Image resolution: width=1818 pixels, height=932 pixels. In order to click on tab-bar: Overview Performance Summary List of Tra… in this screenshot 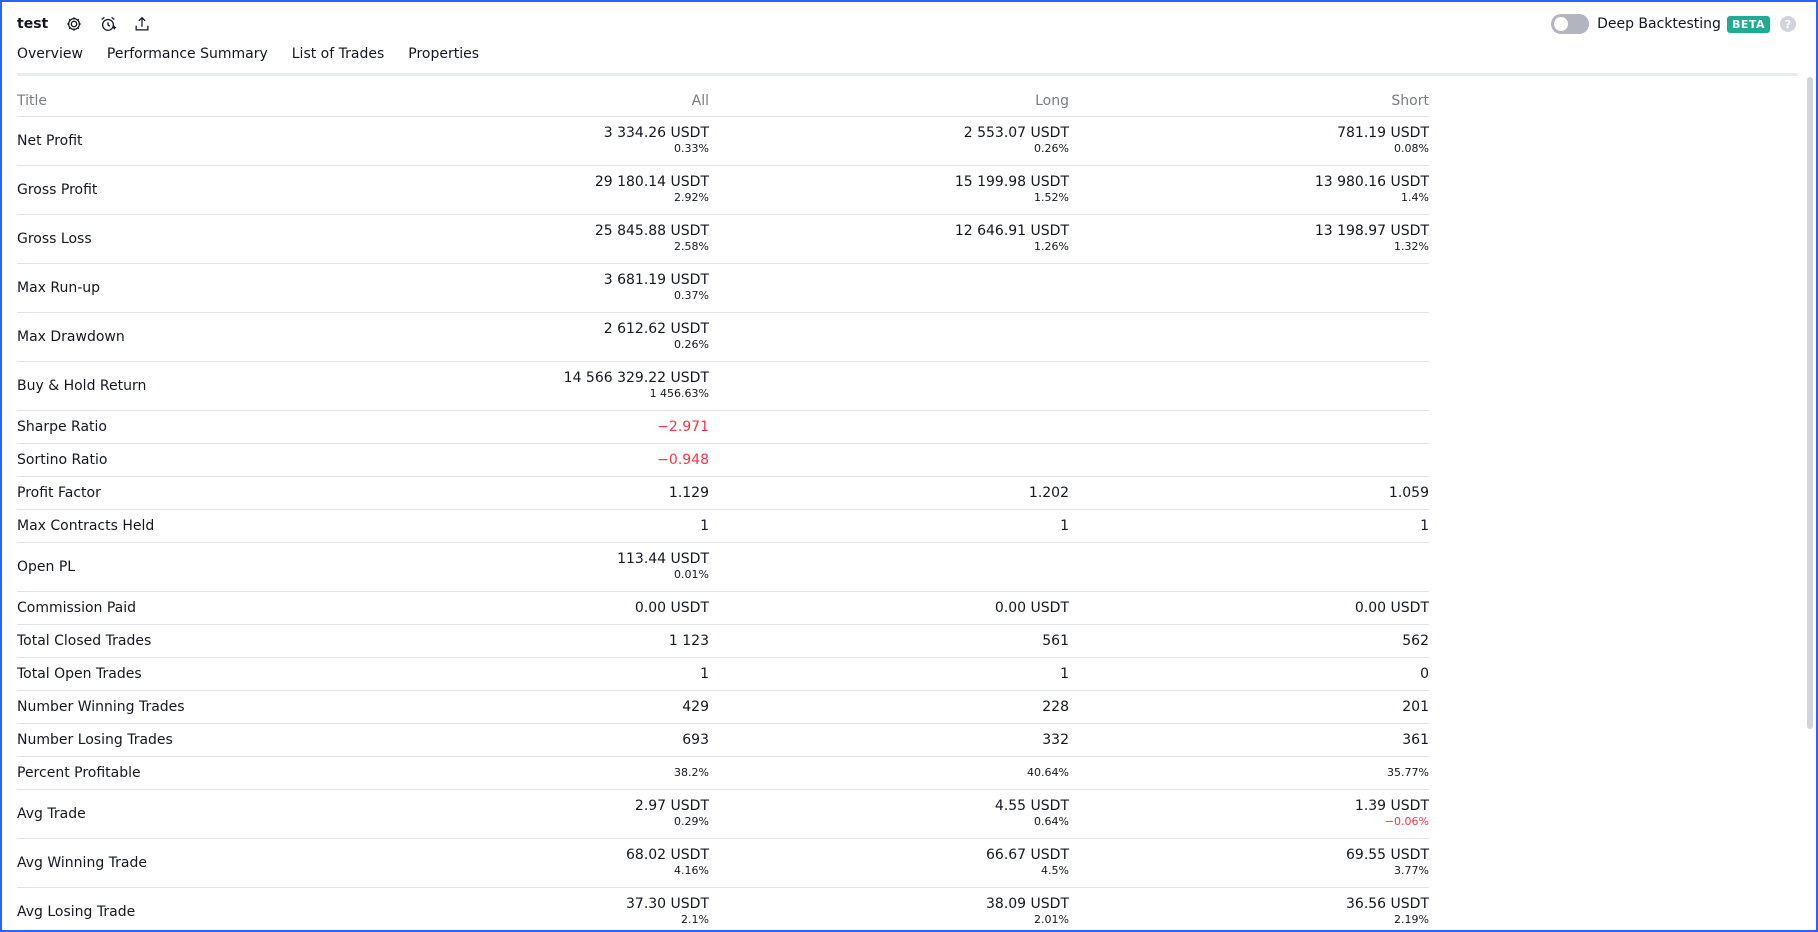, I will do `click(260, 61)`.